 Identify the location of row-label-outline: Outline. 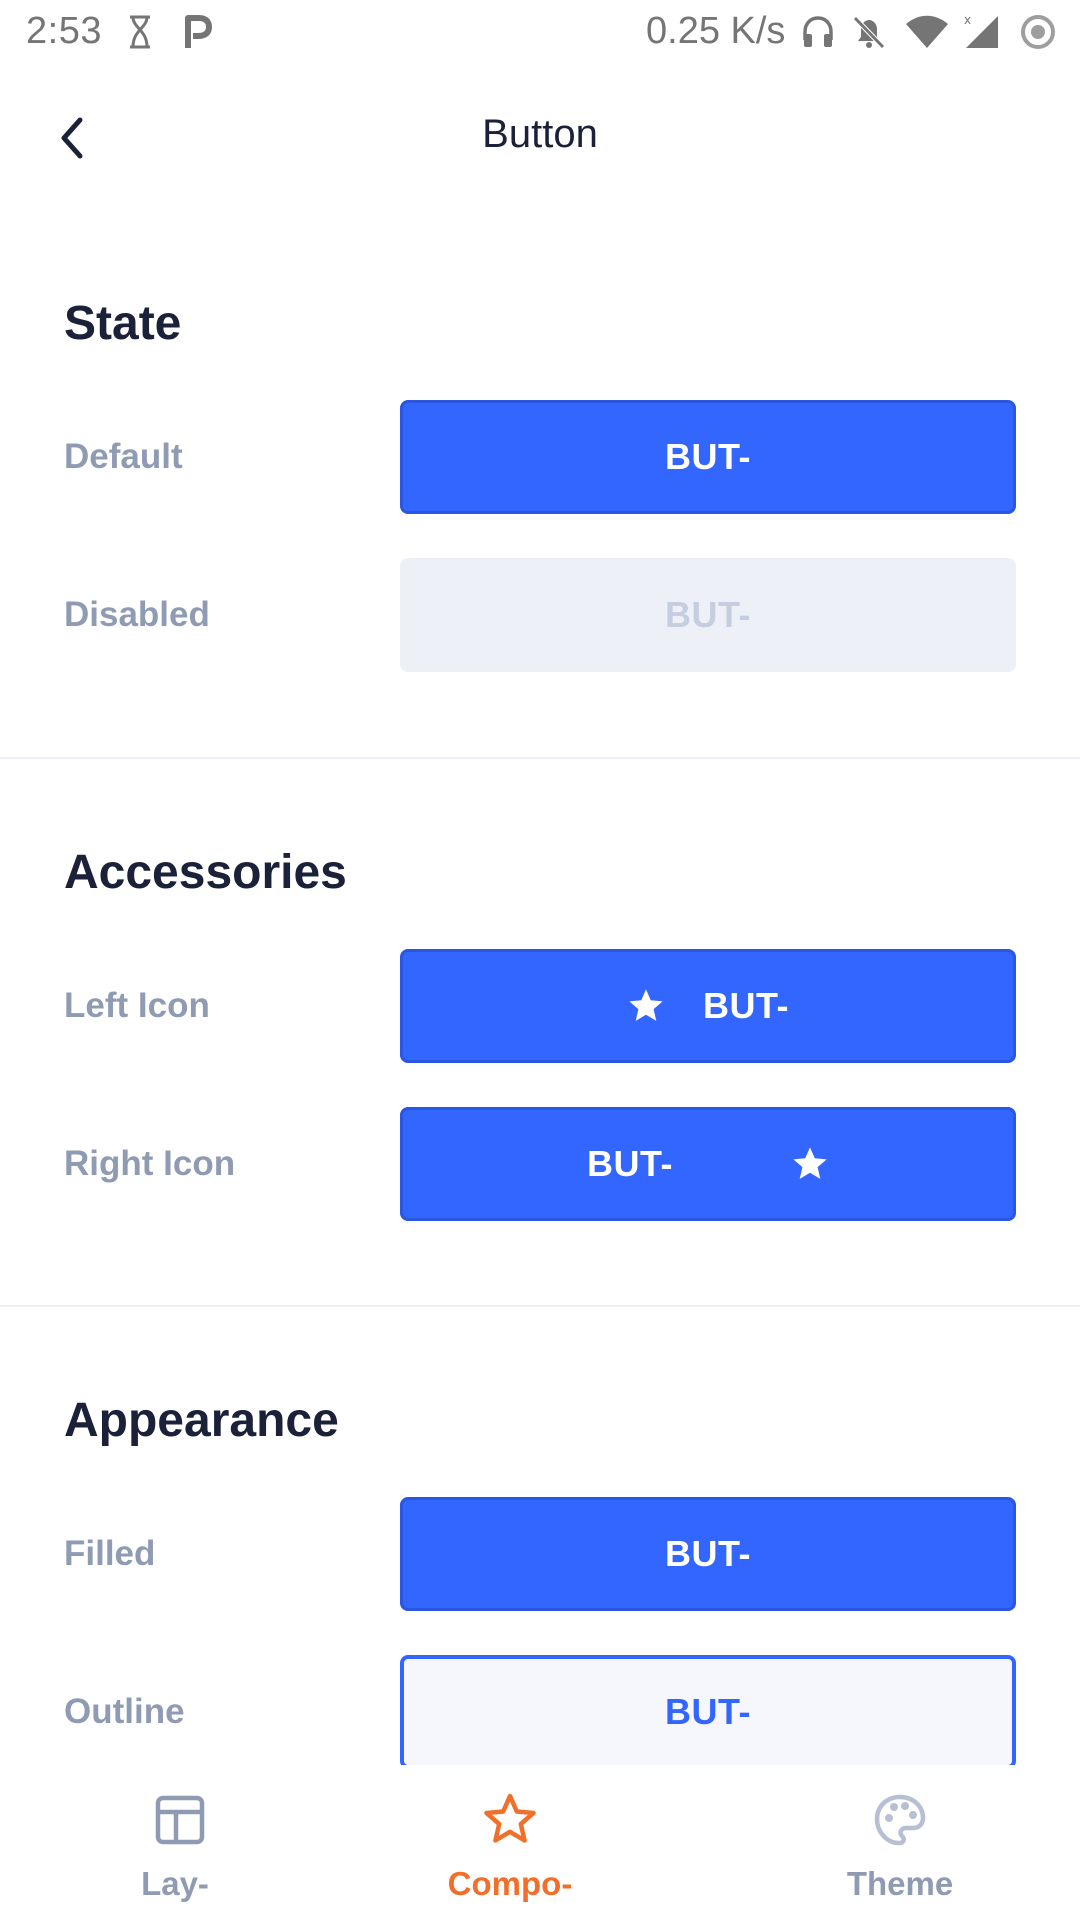
(124, 1711).